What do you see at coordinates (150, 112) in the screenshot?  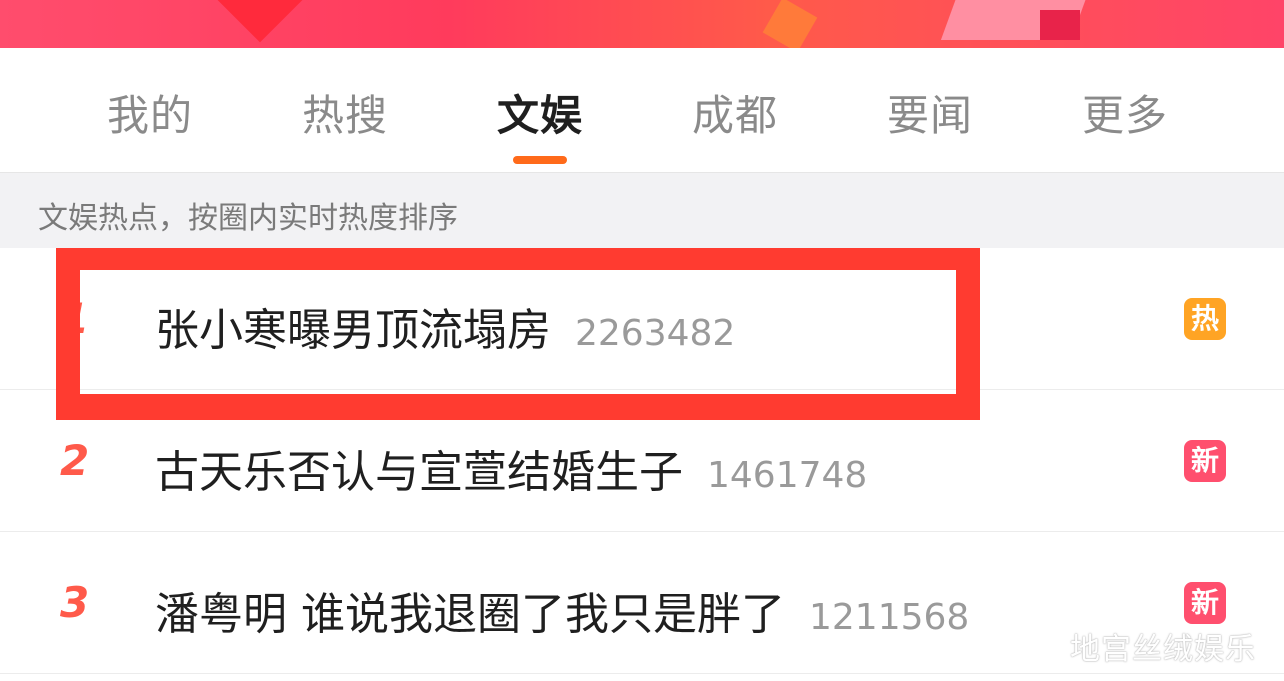 I see `tab-mine: 我的` at bounding box center [150, 112].